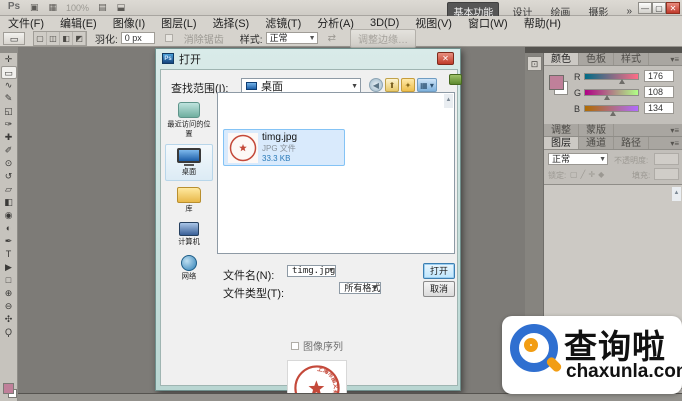  What do you see at coordinates (9, 124) in the screenshot?
I see `eyedropper-tool: ✑` at bounding box center [9, 124].